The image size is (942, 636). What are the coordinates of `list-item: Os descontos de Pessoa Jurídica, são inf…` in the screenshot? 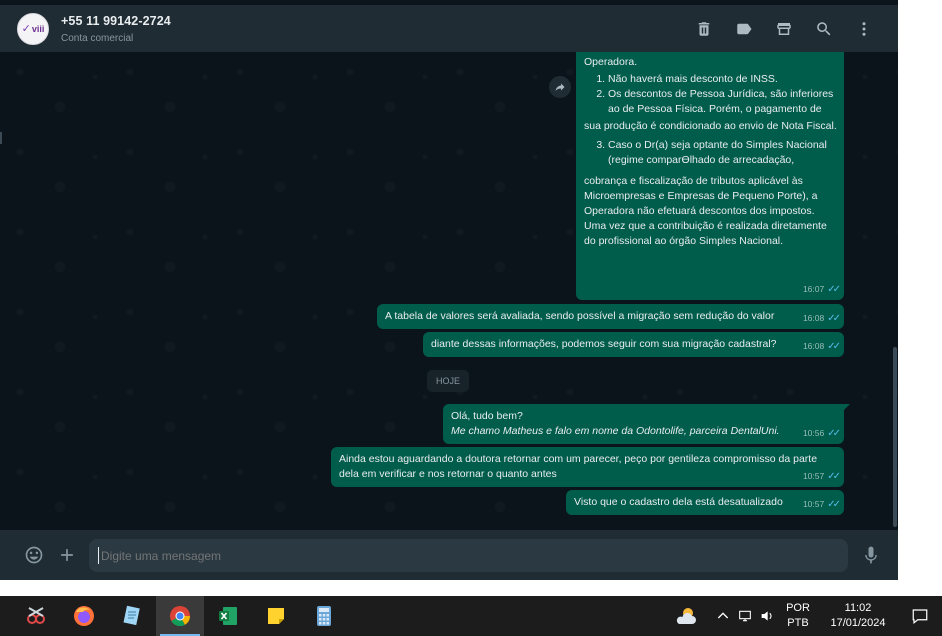 It's located at (722, 102).